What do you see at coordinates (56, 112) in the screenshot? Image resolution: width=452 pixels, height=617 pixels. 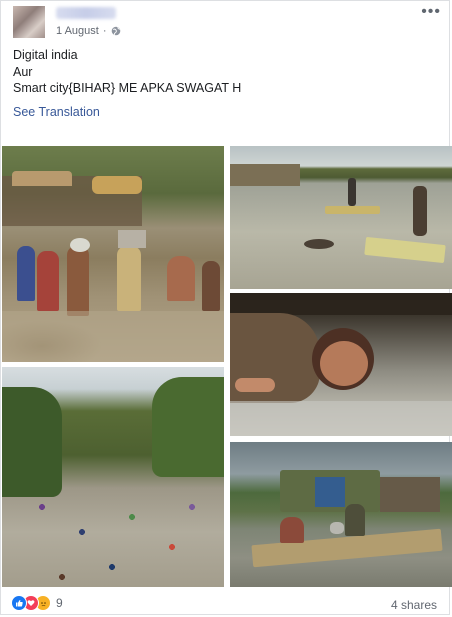 I see `see-translation-link: See Translation` at bounding box center [56, 112].